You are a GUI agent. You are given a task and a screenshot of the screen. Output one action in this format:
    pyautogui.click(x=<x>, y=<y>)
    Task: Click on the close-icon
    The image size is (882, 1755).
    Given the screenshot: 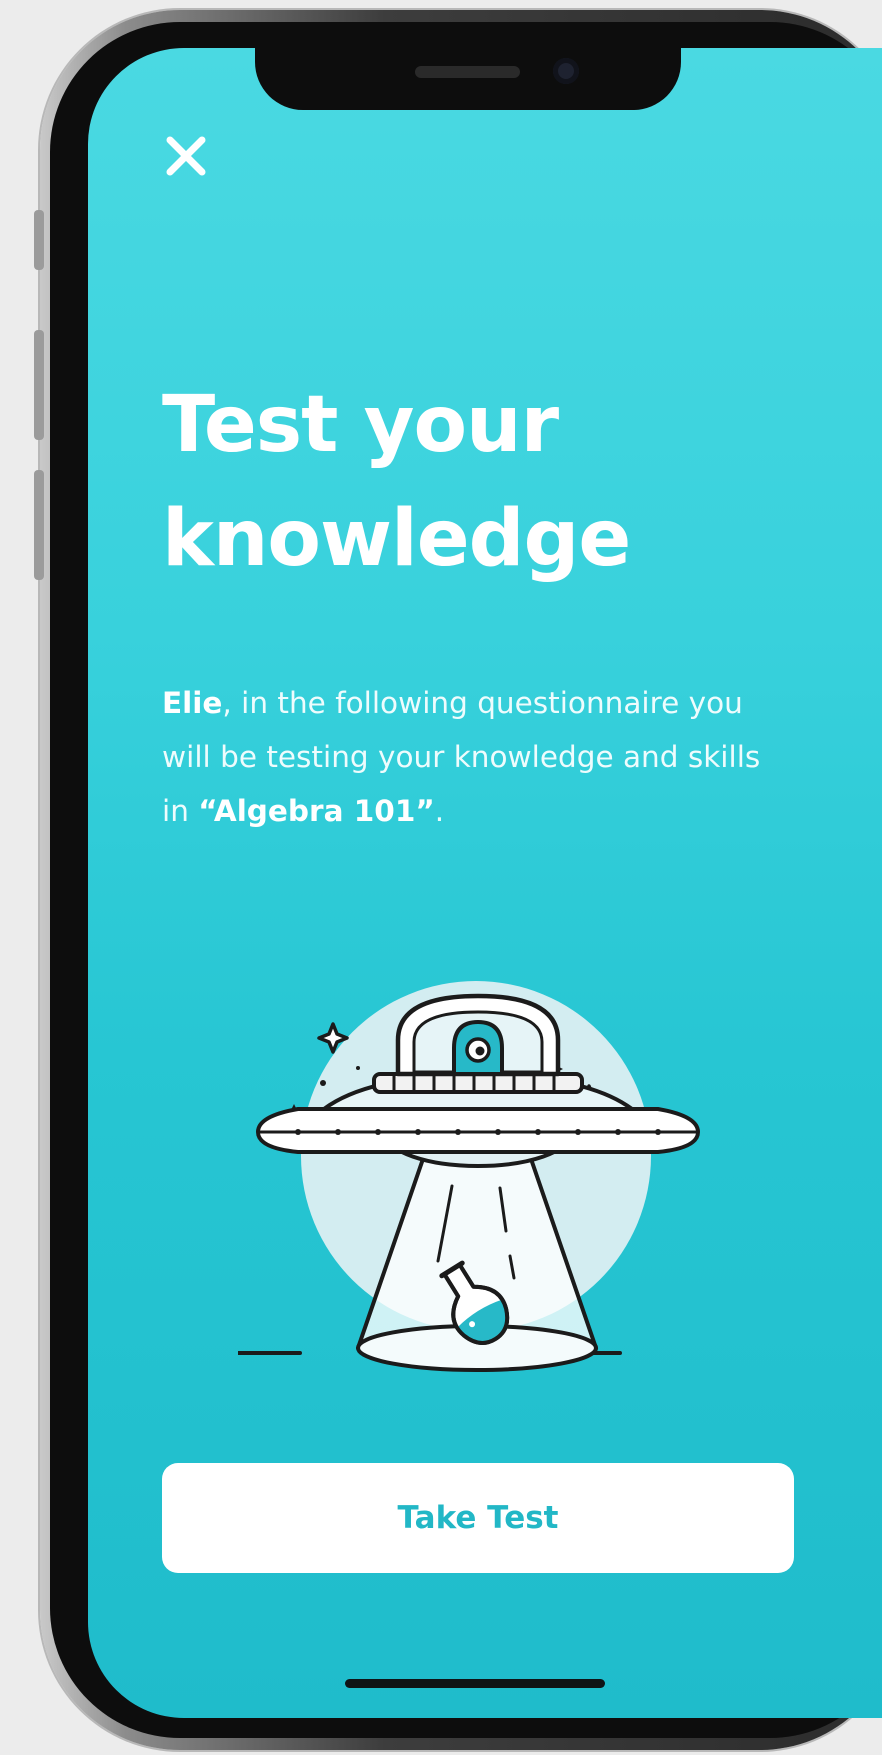 What is the action you would take?
    pyautogui.click(x=186, y=156)
    